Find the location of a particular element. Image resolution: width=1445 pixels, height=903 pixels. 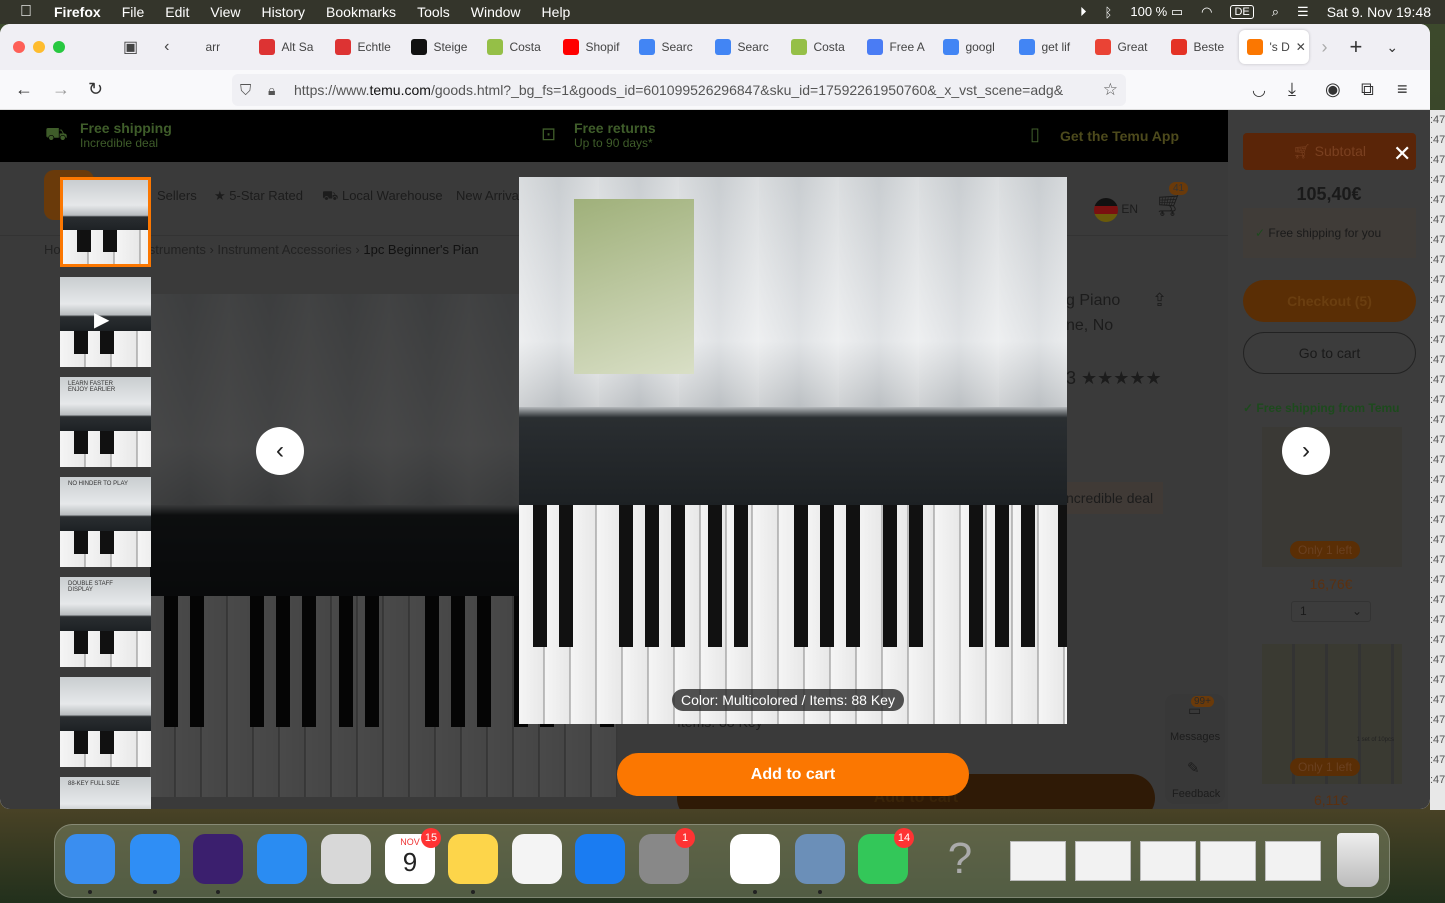

thumbnail: NO HINDER TO PLAY is located at coordinates (105, 522).